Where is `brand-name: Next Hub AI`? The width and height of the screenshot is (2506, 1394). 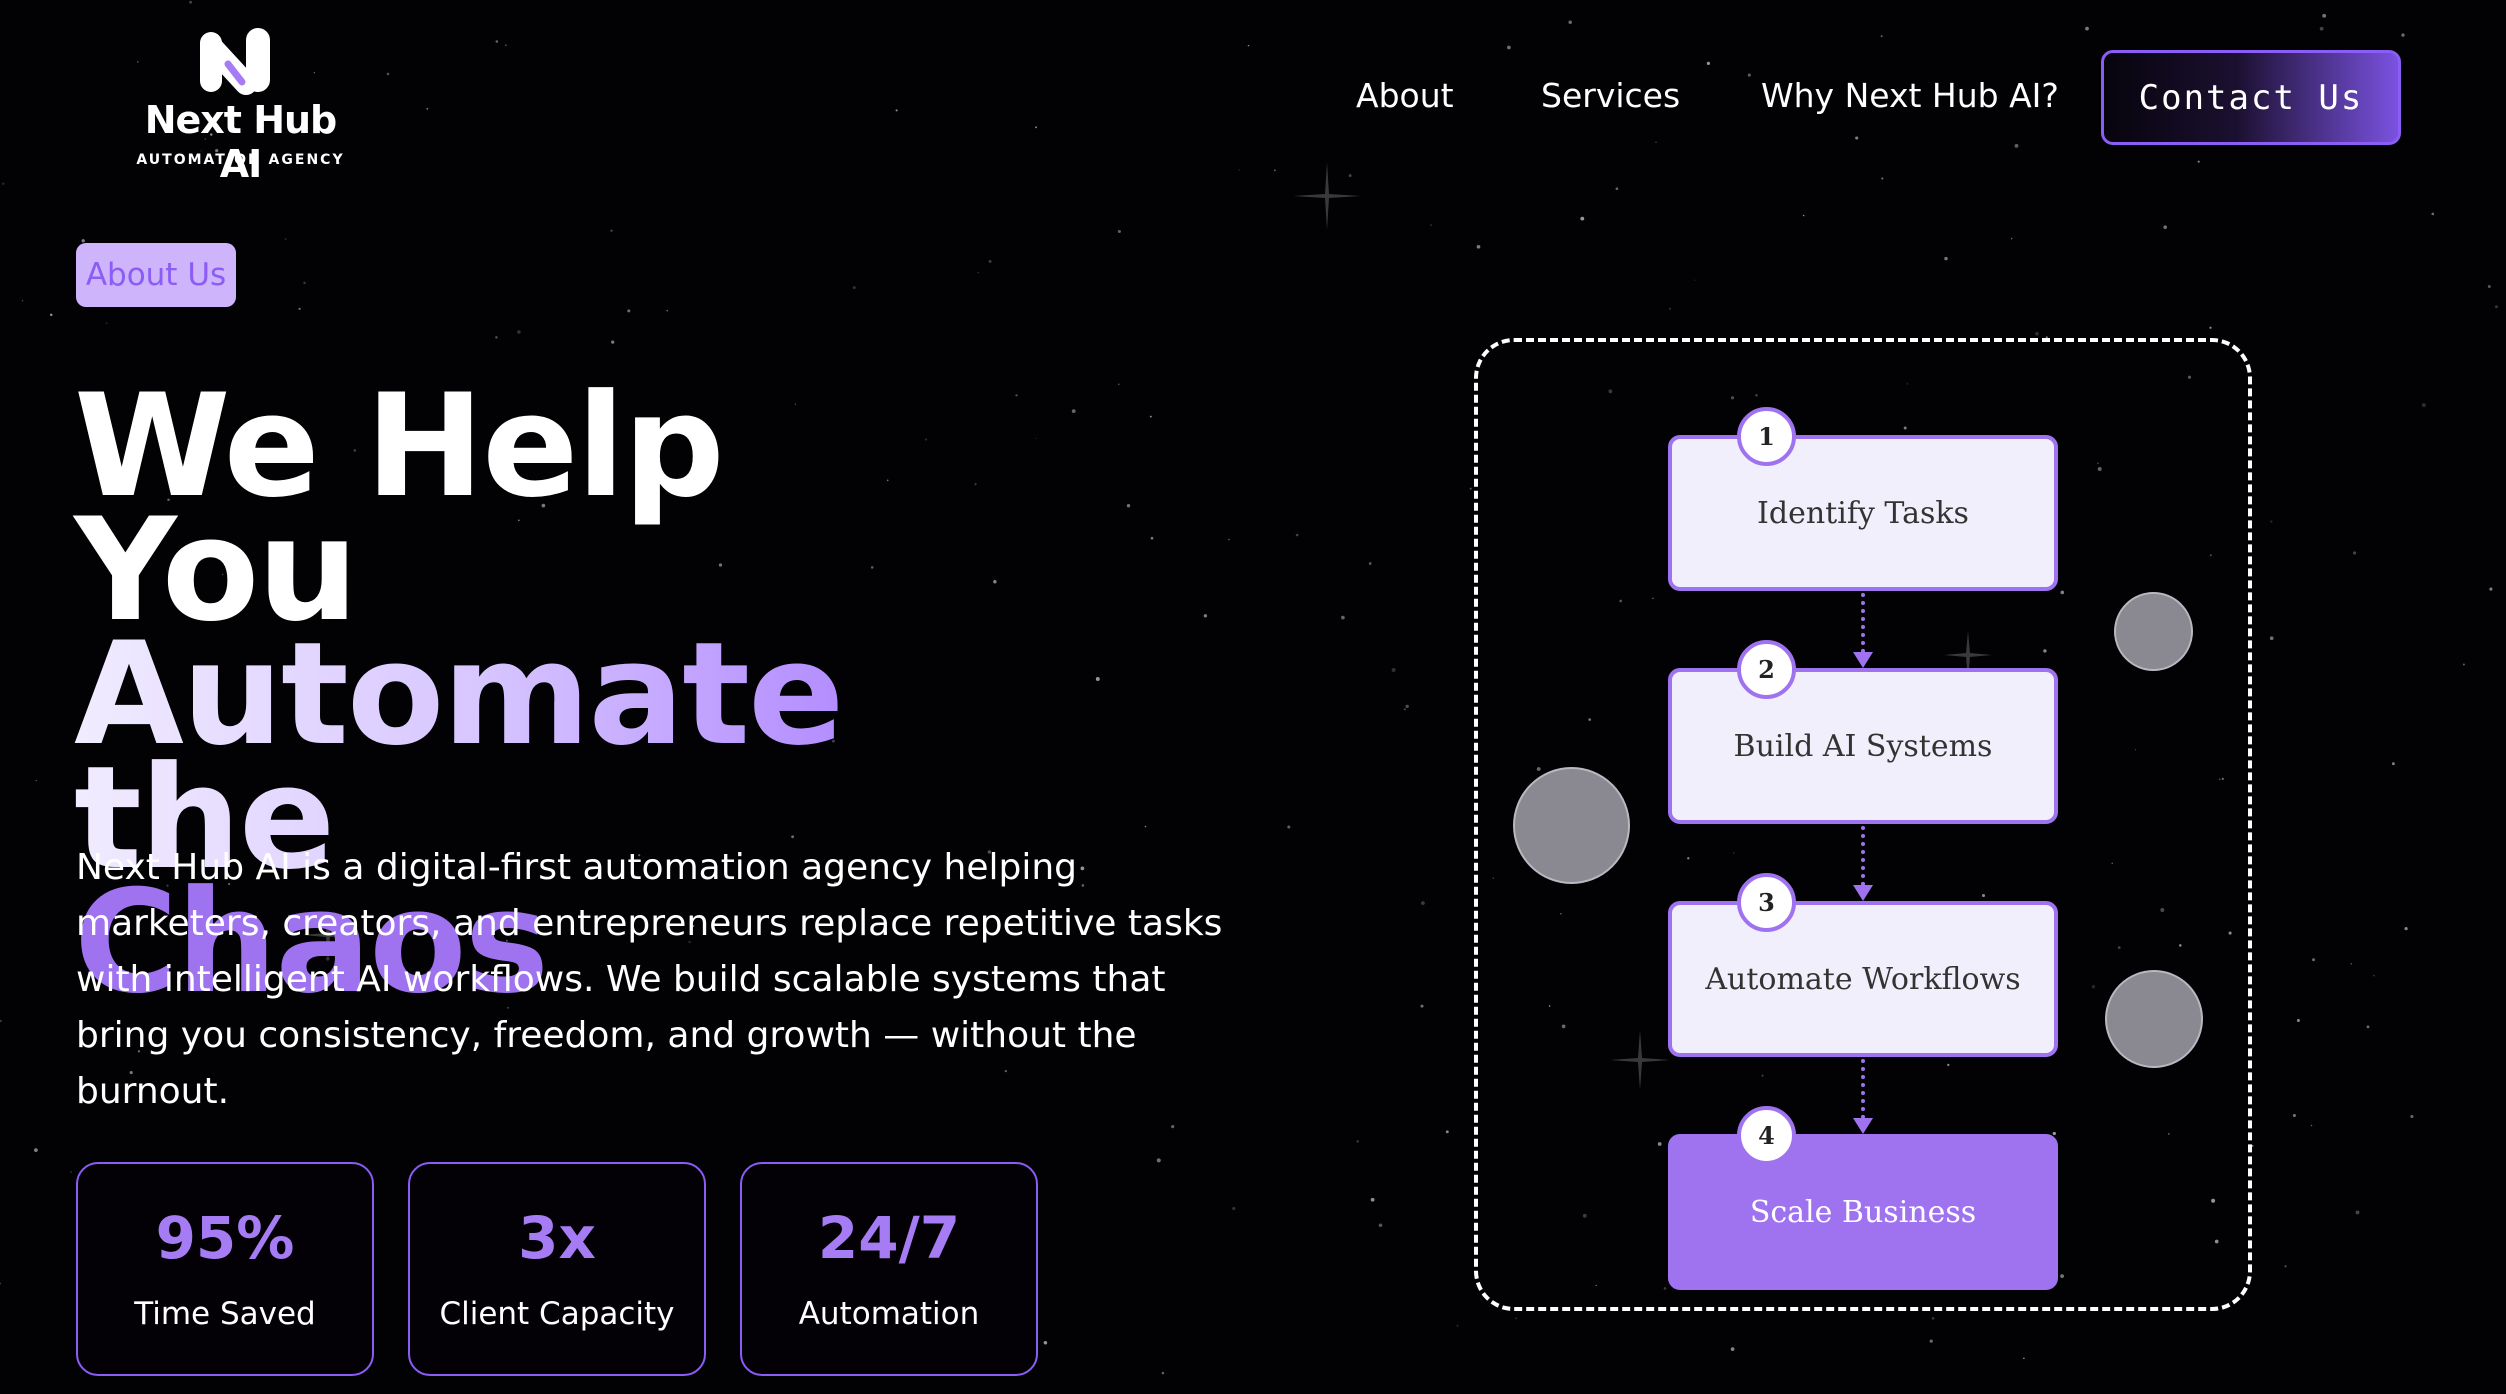
brand-name: Next Hub AI is located at coordinates (241, 142).